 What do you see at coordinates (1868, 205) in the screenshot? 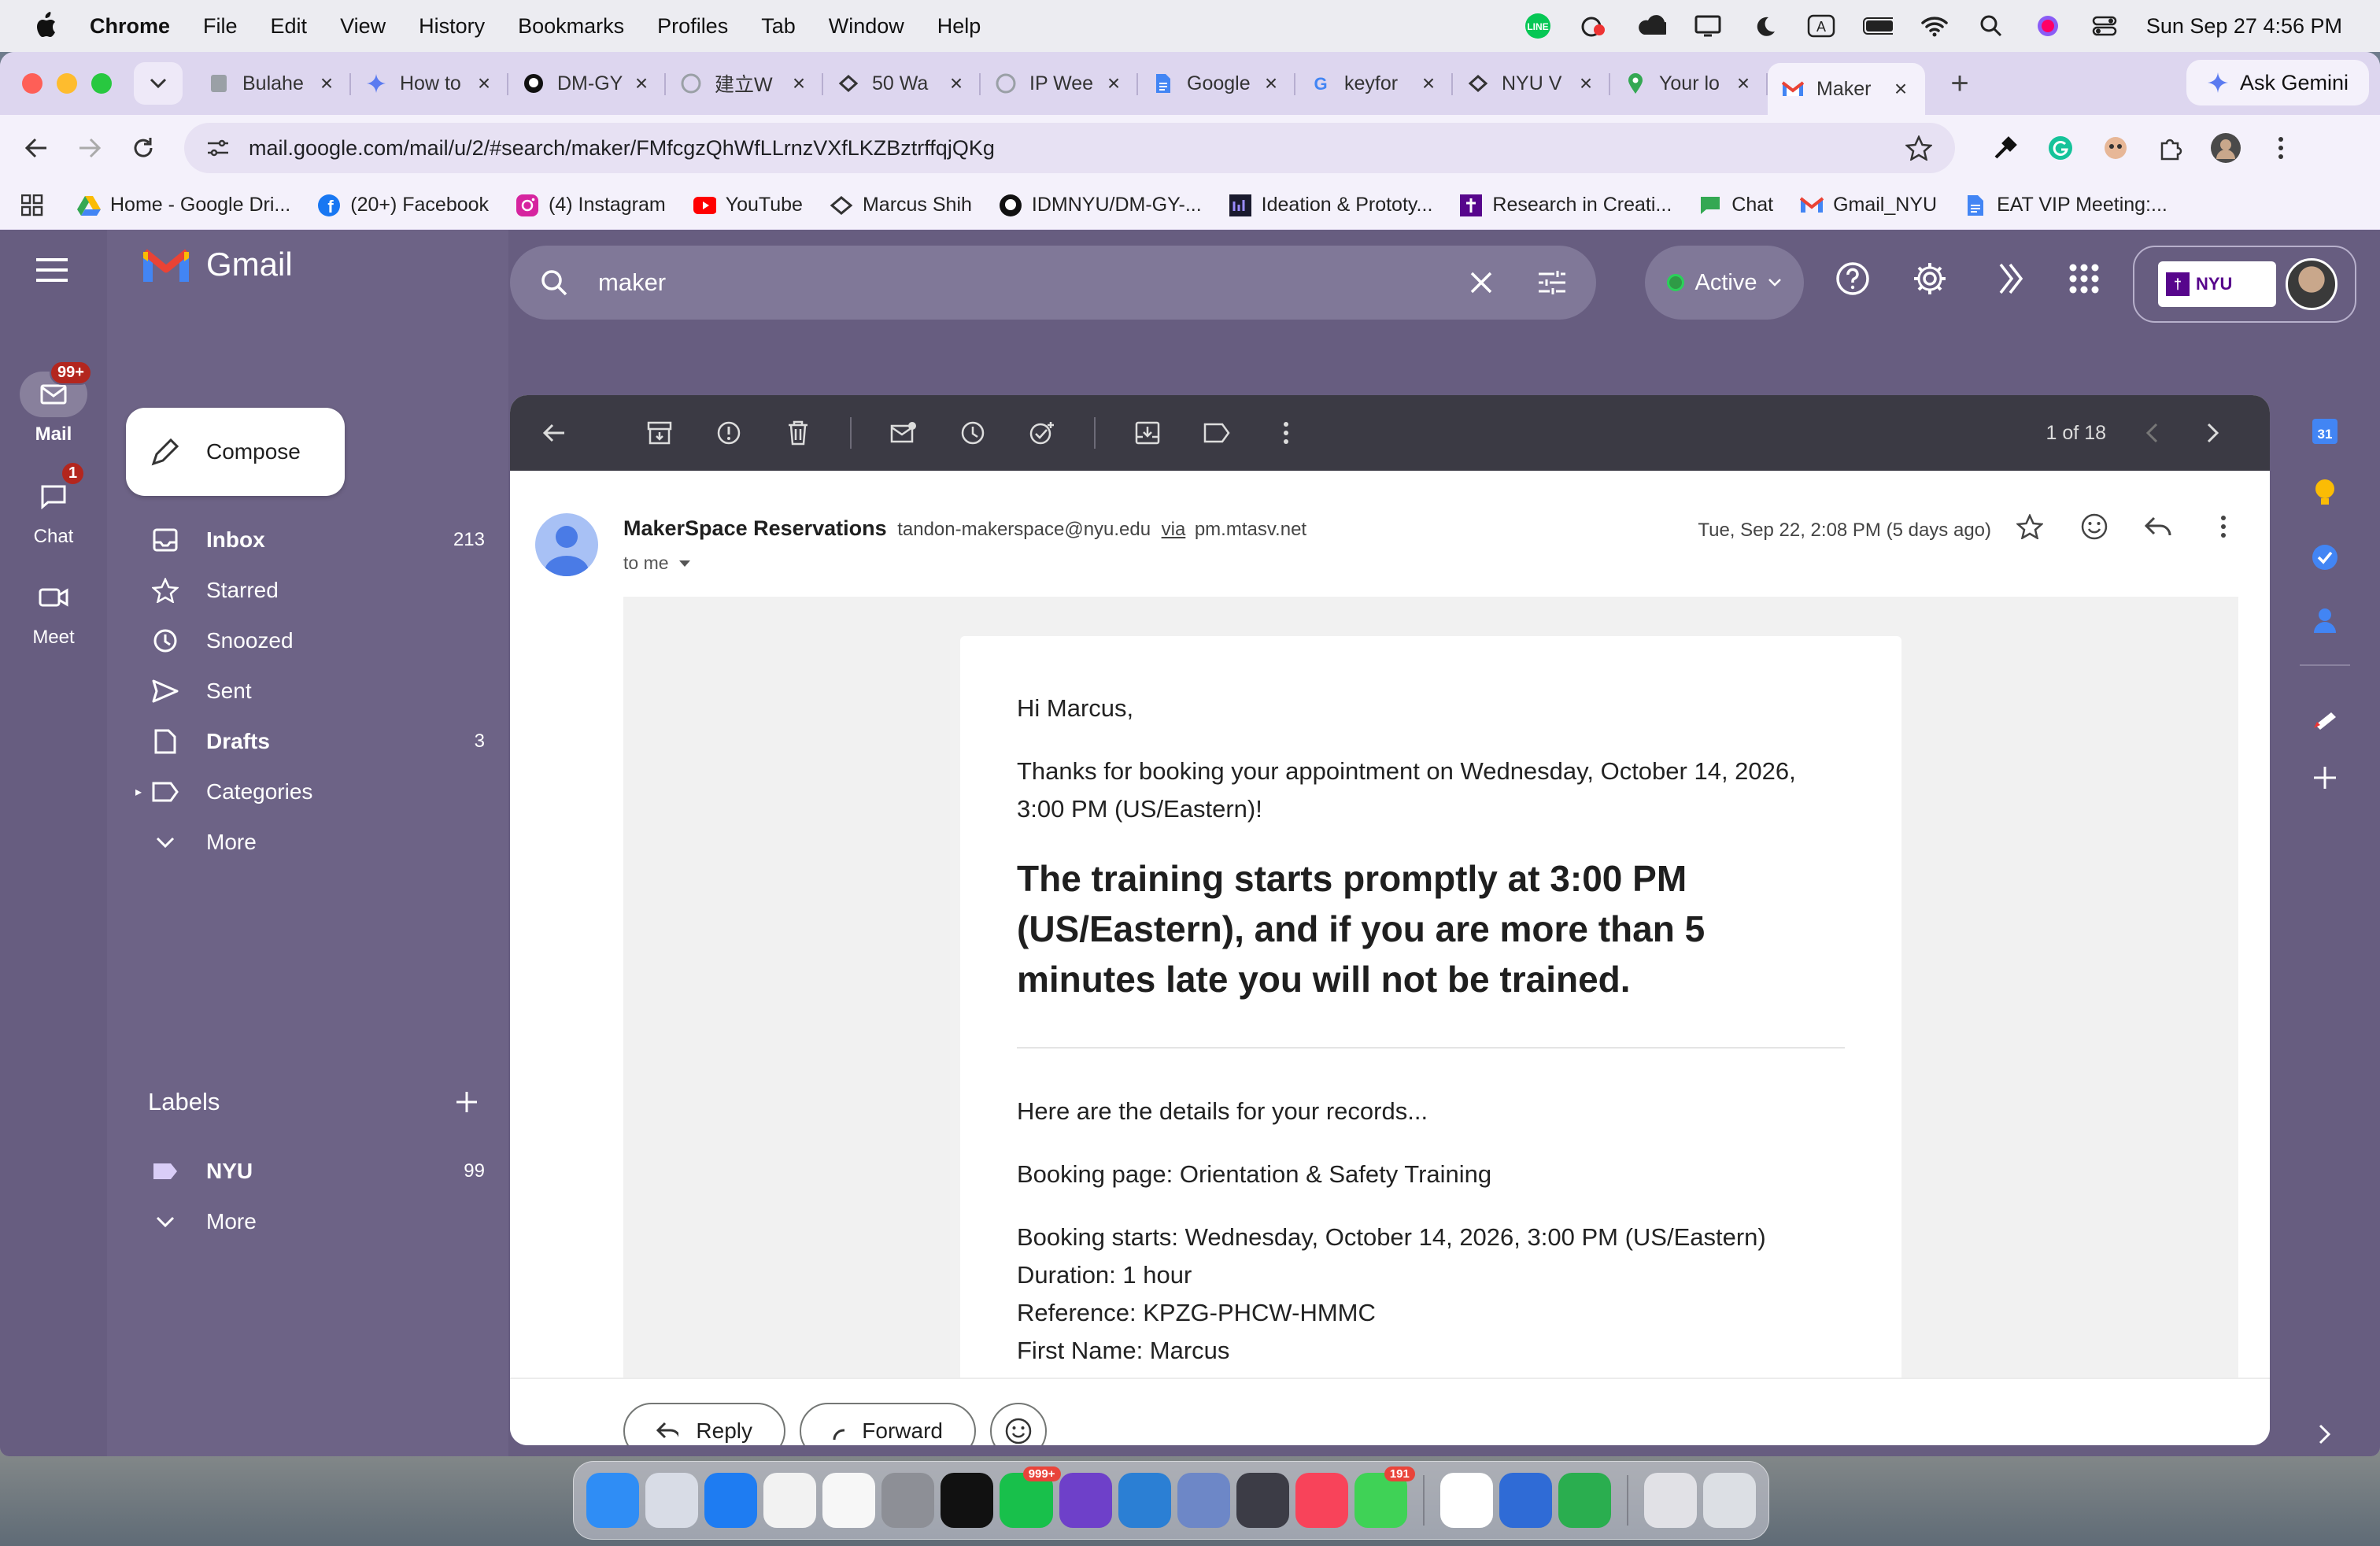
I see `bookmark-gmail-nyu: Gmail_NYU` at bounding box center [1868, 205].